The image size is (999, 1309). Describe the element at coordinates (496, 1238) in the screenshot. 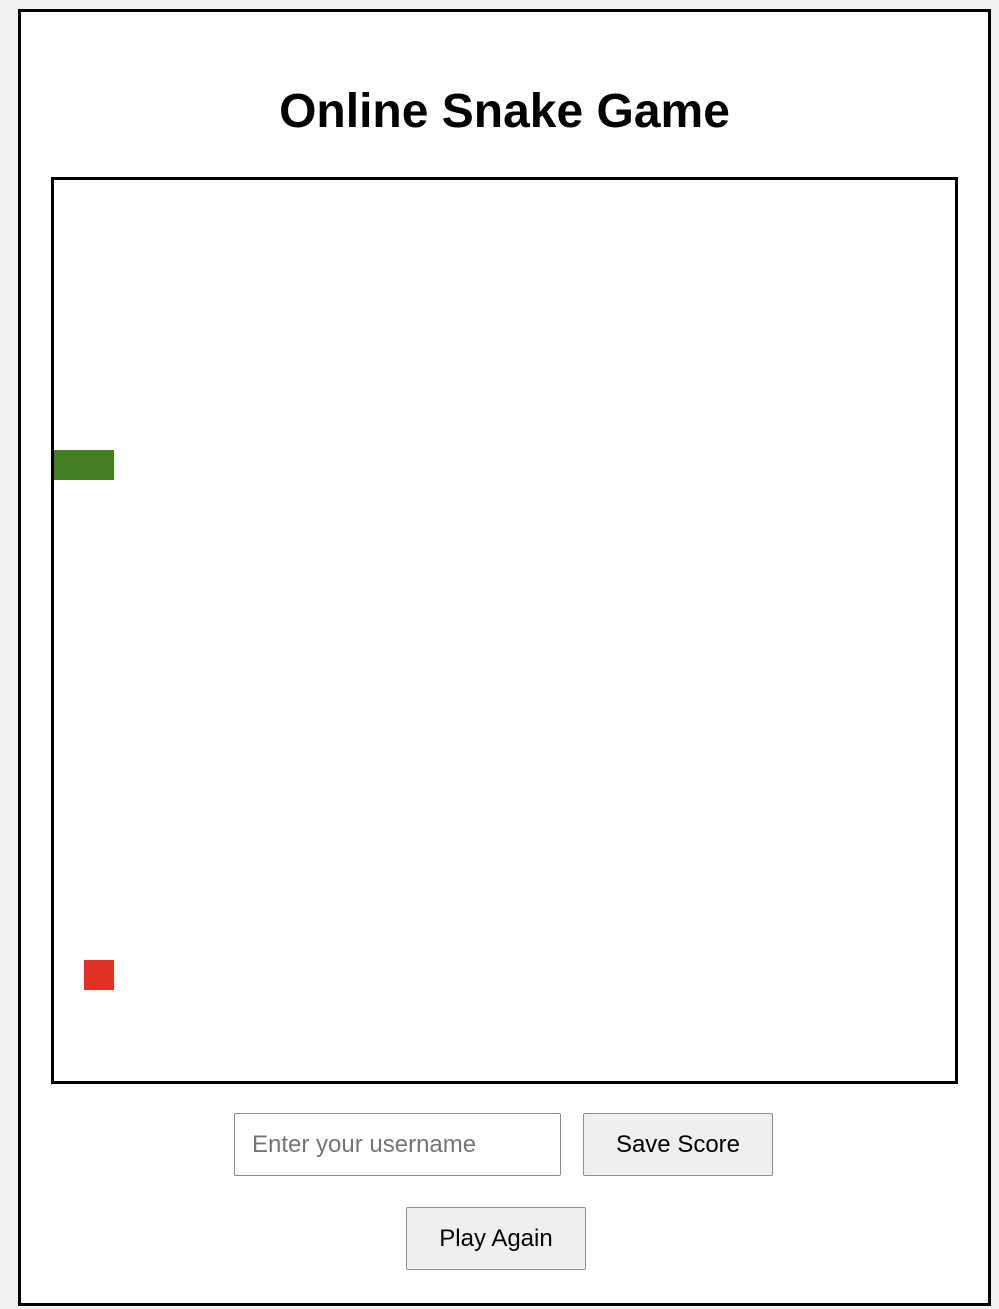

I see `play-again-button: Play Again` at that location.